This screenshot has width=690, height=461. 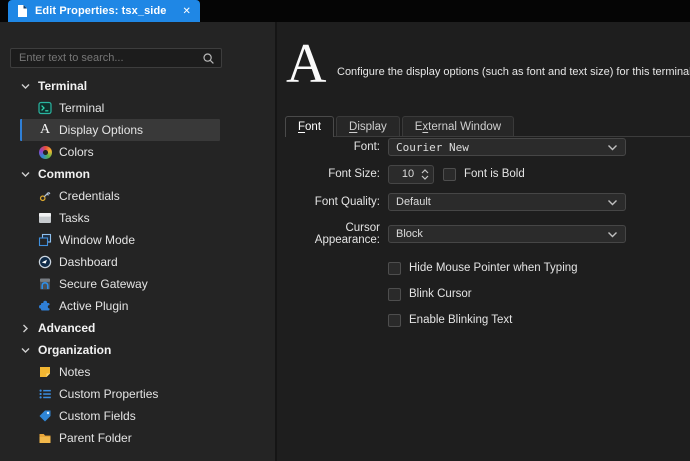 What do you see at coordinates (88, 262) in the screenshot?
I see `tree-item-label: Dashboard` at bounding box center [88, 262].